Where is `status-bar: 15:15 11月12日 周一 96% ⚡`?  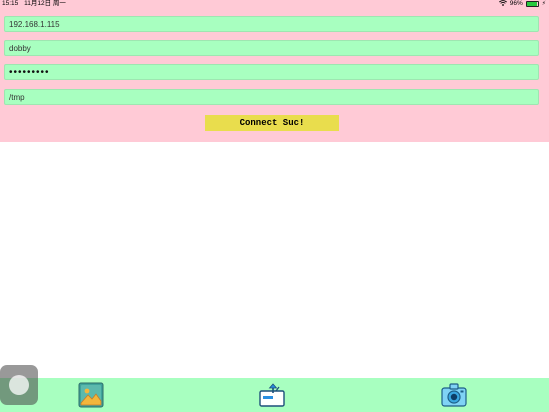 status-bar: 15:15 11月12日 周一 96% ⚡ is located at coordinates (274, 4).